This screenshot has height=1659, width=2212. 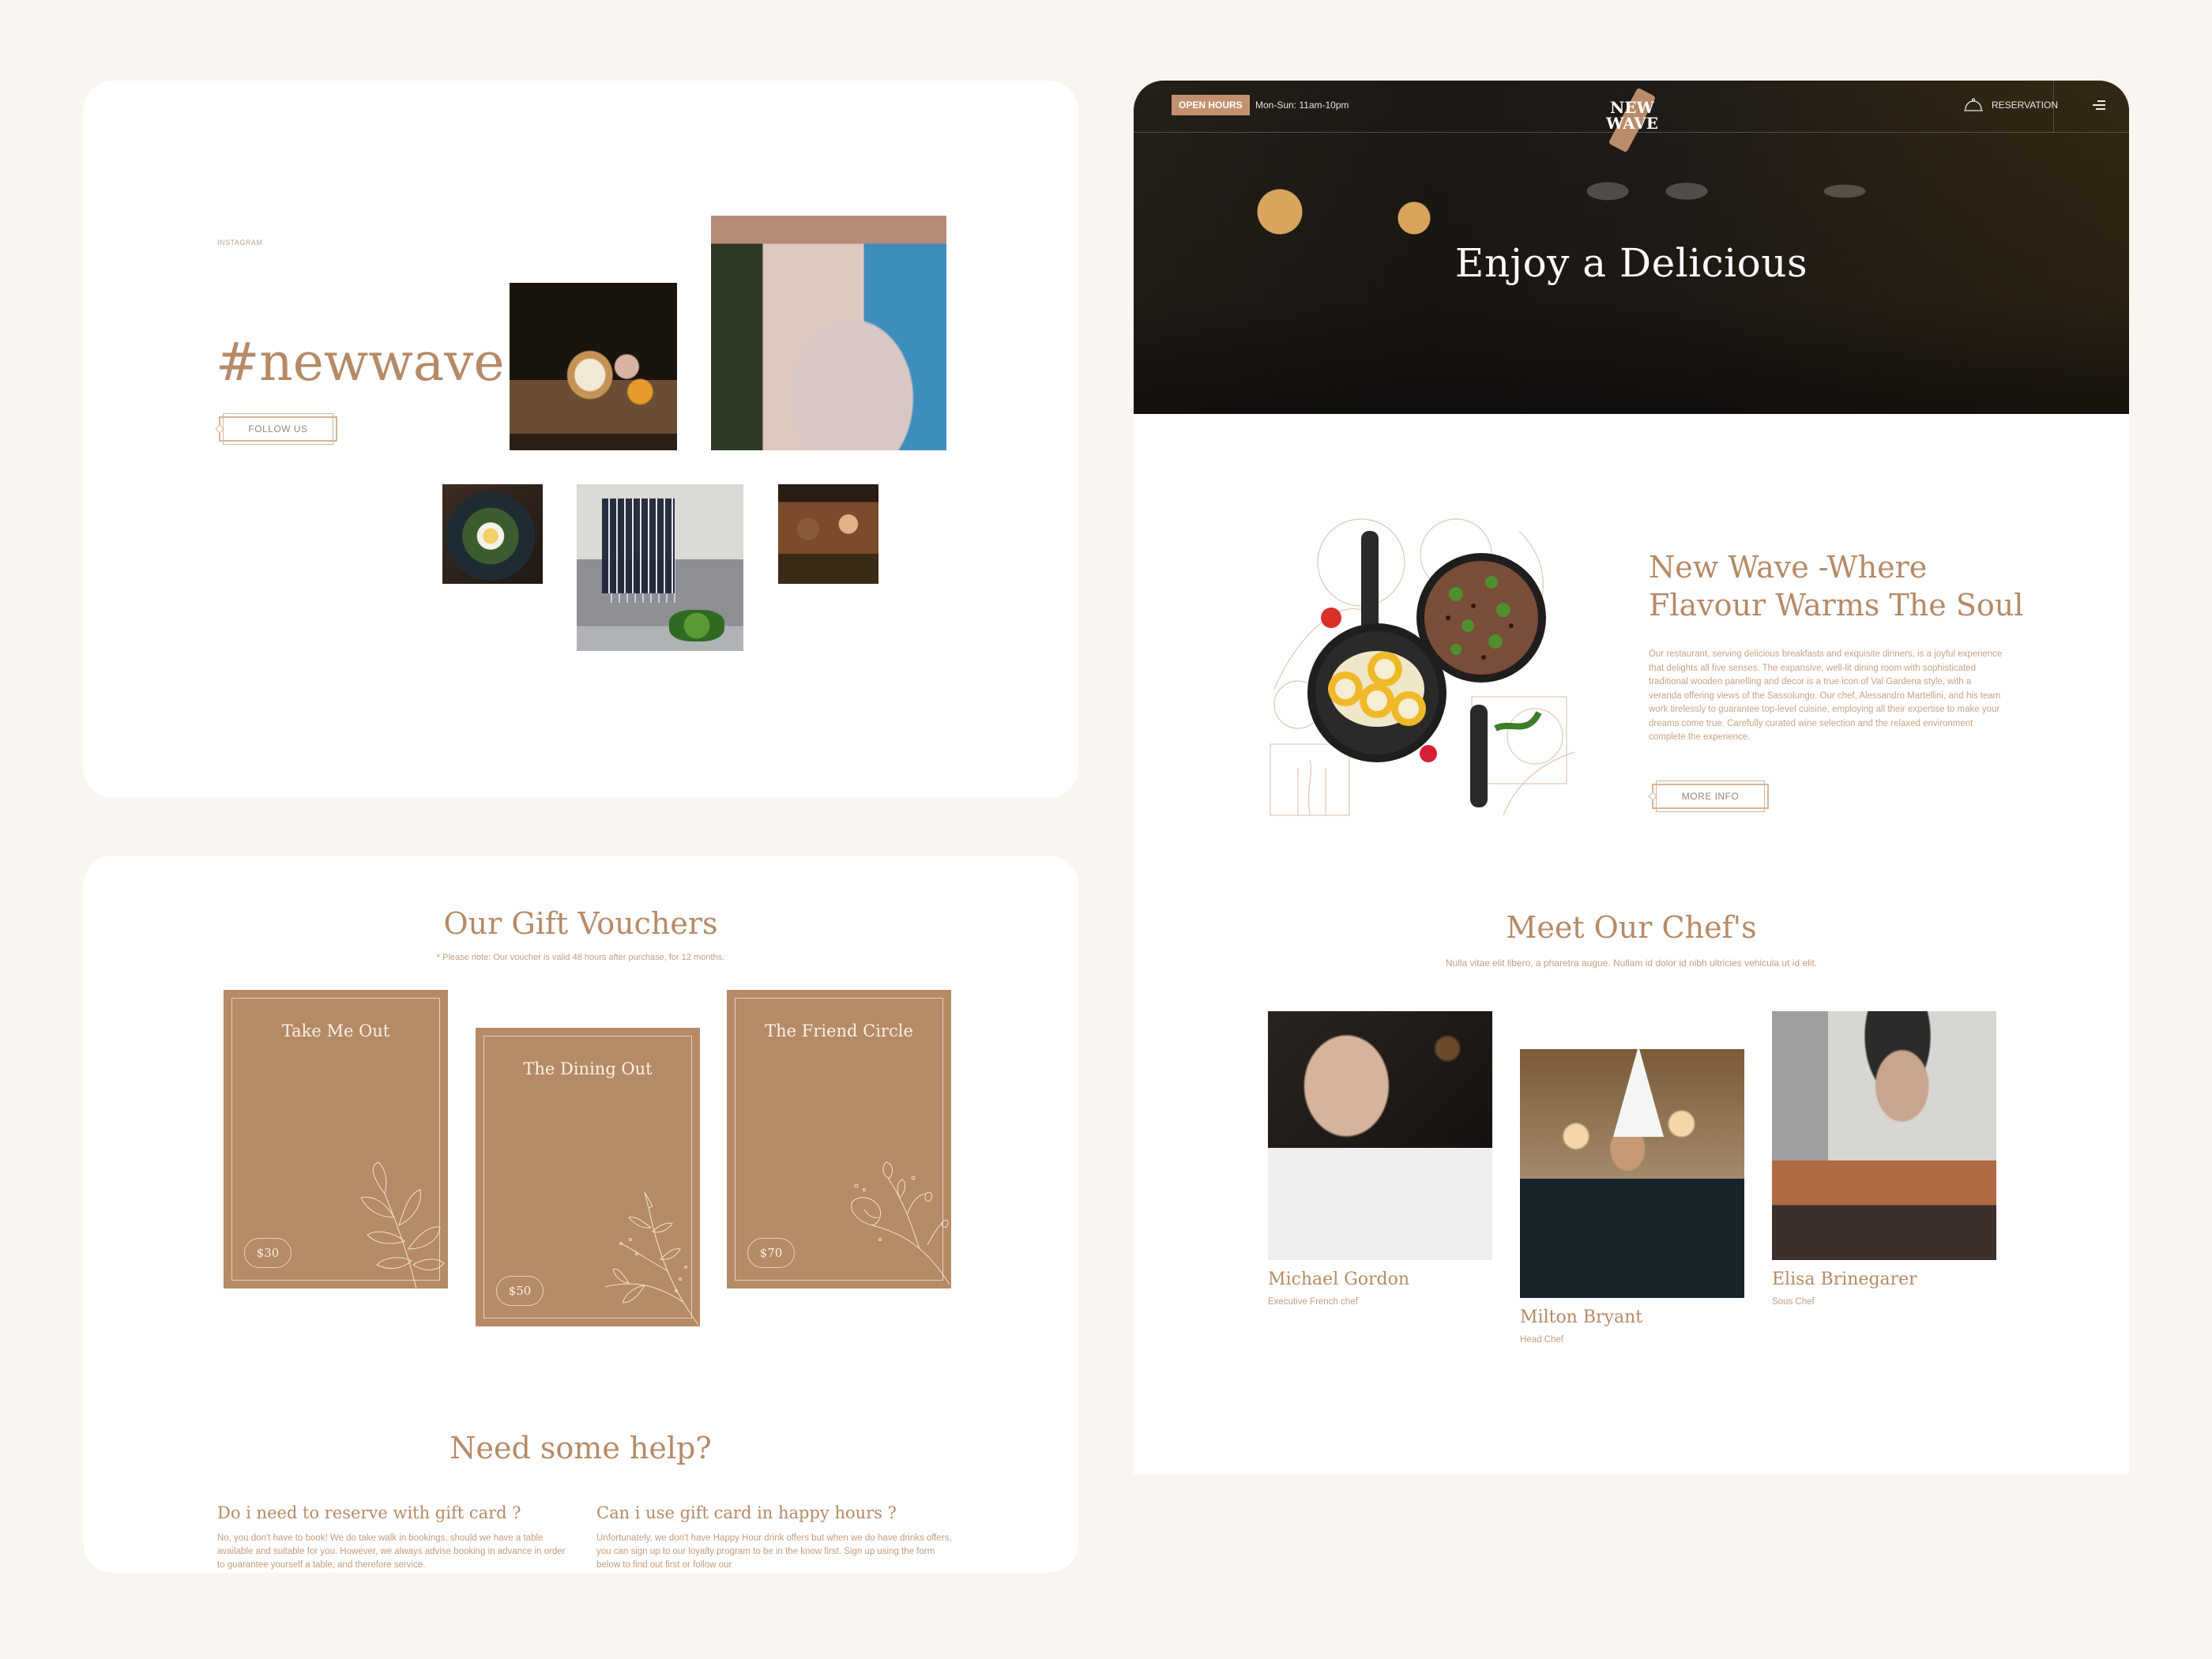 I want to click on instagram-label: INSTAGRAM, so click(x=240, y=243).